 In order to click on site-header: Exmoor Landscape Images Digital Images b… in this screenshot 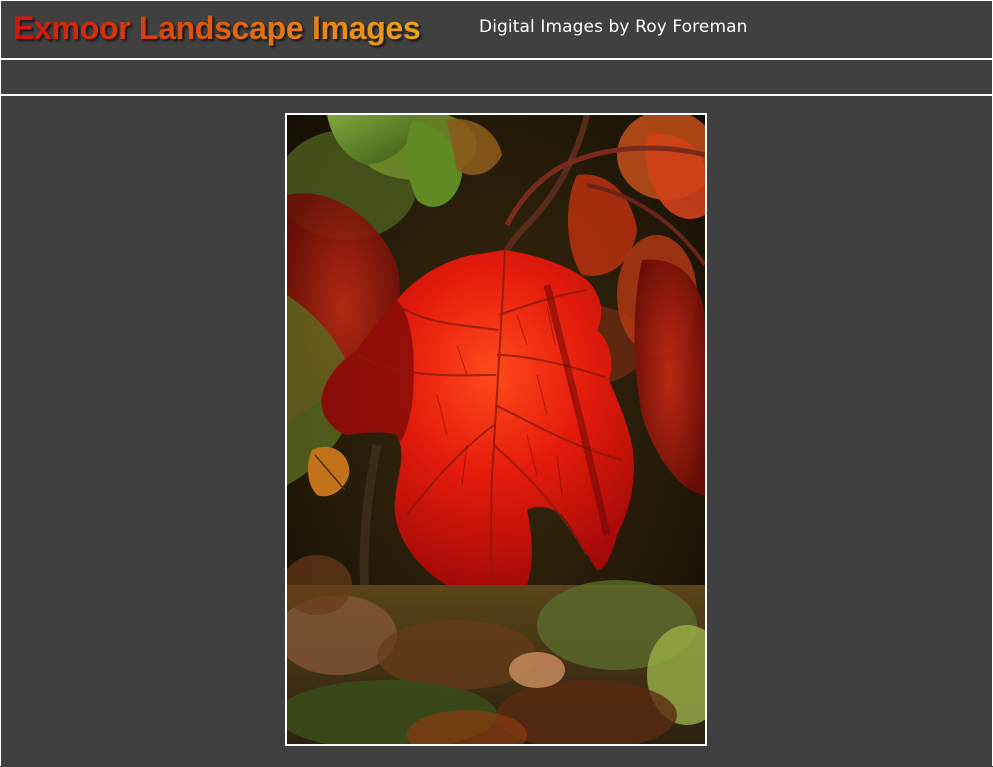, I will do `click(496, 29)`.